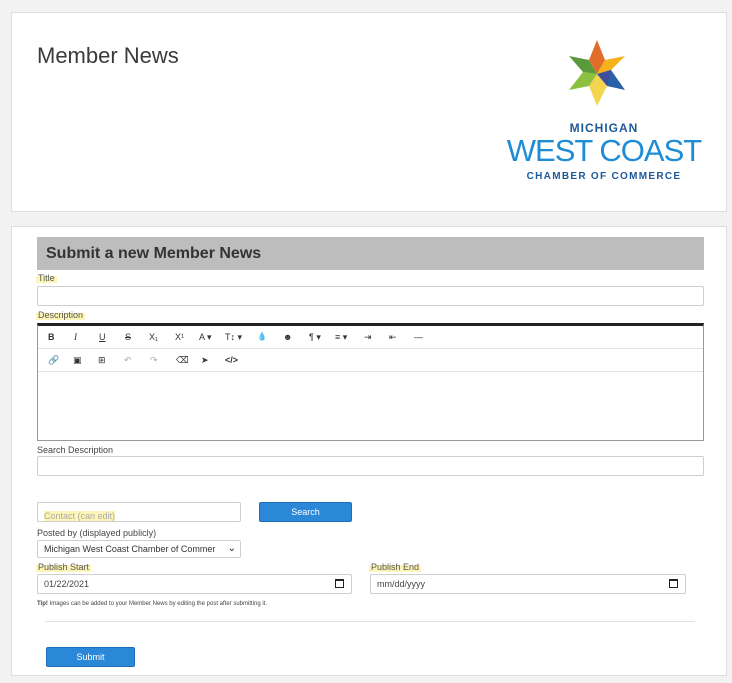  What do you see at coordinates (90, 657) in the screenshot?
I see `submit-button: Submit` at bounding box center [90, 657].